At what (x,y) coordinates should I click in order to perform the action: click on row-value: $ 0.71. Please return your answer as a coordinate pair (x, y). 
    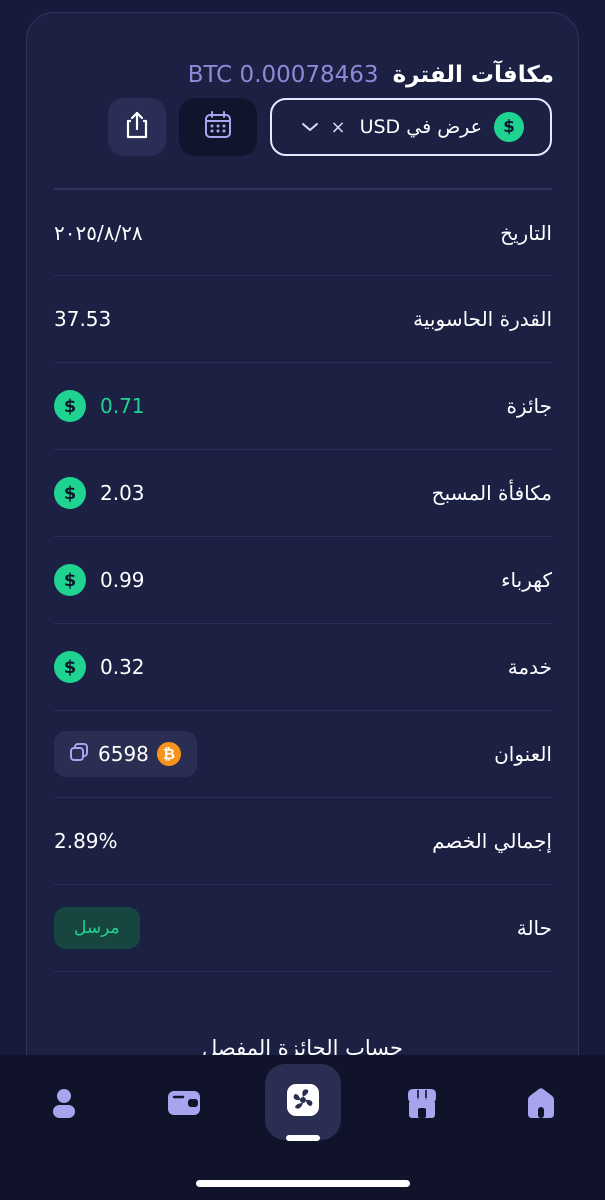
    Looking at the image, I should click on (99, 406).